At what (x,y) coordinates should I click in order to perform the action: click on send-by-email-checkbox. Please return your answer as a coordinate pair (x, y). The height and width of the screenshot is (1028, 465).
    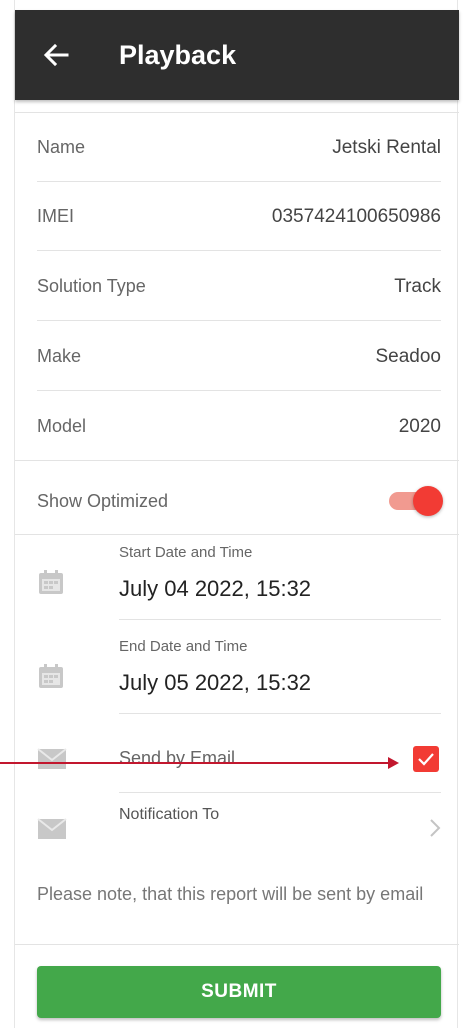
    Looking at the image, I should click on (426, 759).